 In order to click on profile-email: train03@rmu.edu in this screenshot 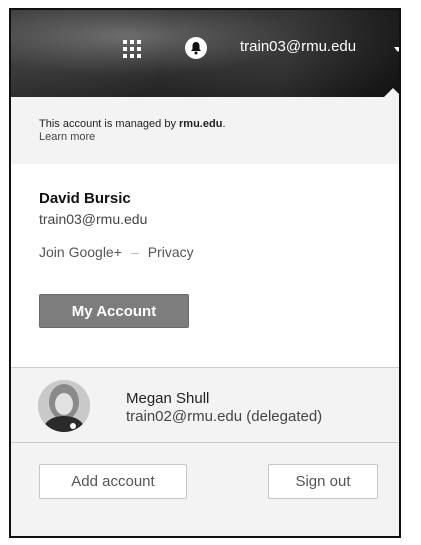, I will do `click(93, 219)`.